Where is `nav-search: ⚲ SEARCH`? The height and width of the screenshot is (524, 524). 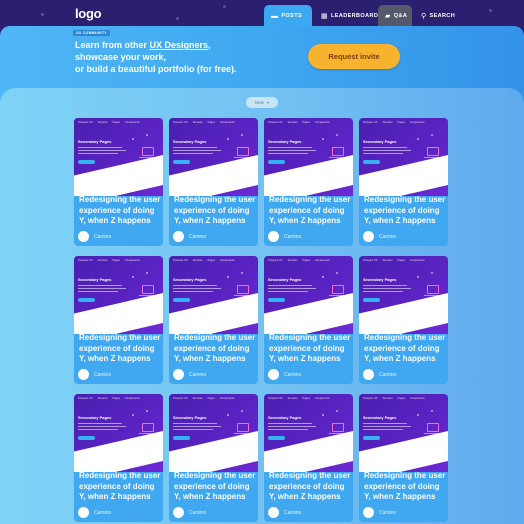
nav-search: ⚲ SEARCH is located at coordinates (437, 16).